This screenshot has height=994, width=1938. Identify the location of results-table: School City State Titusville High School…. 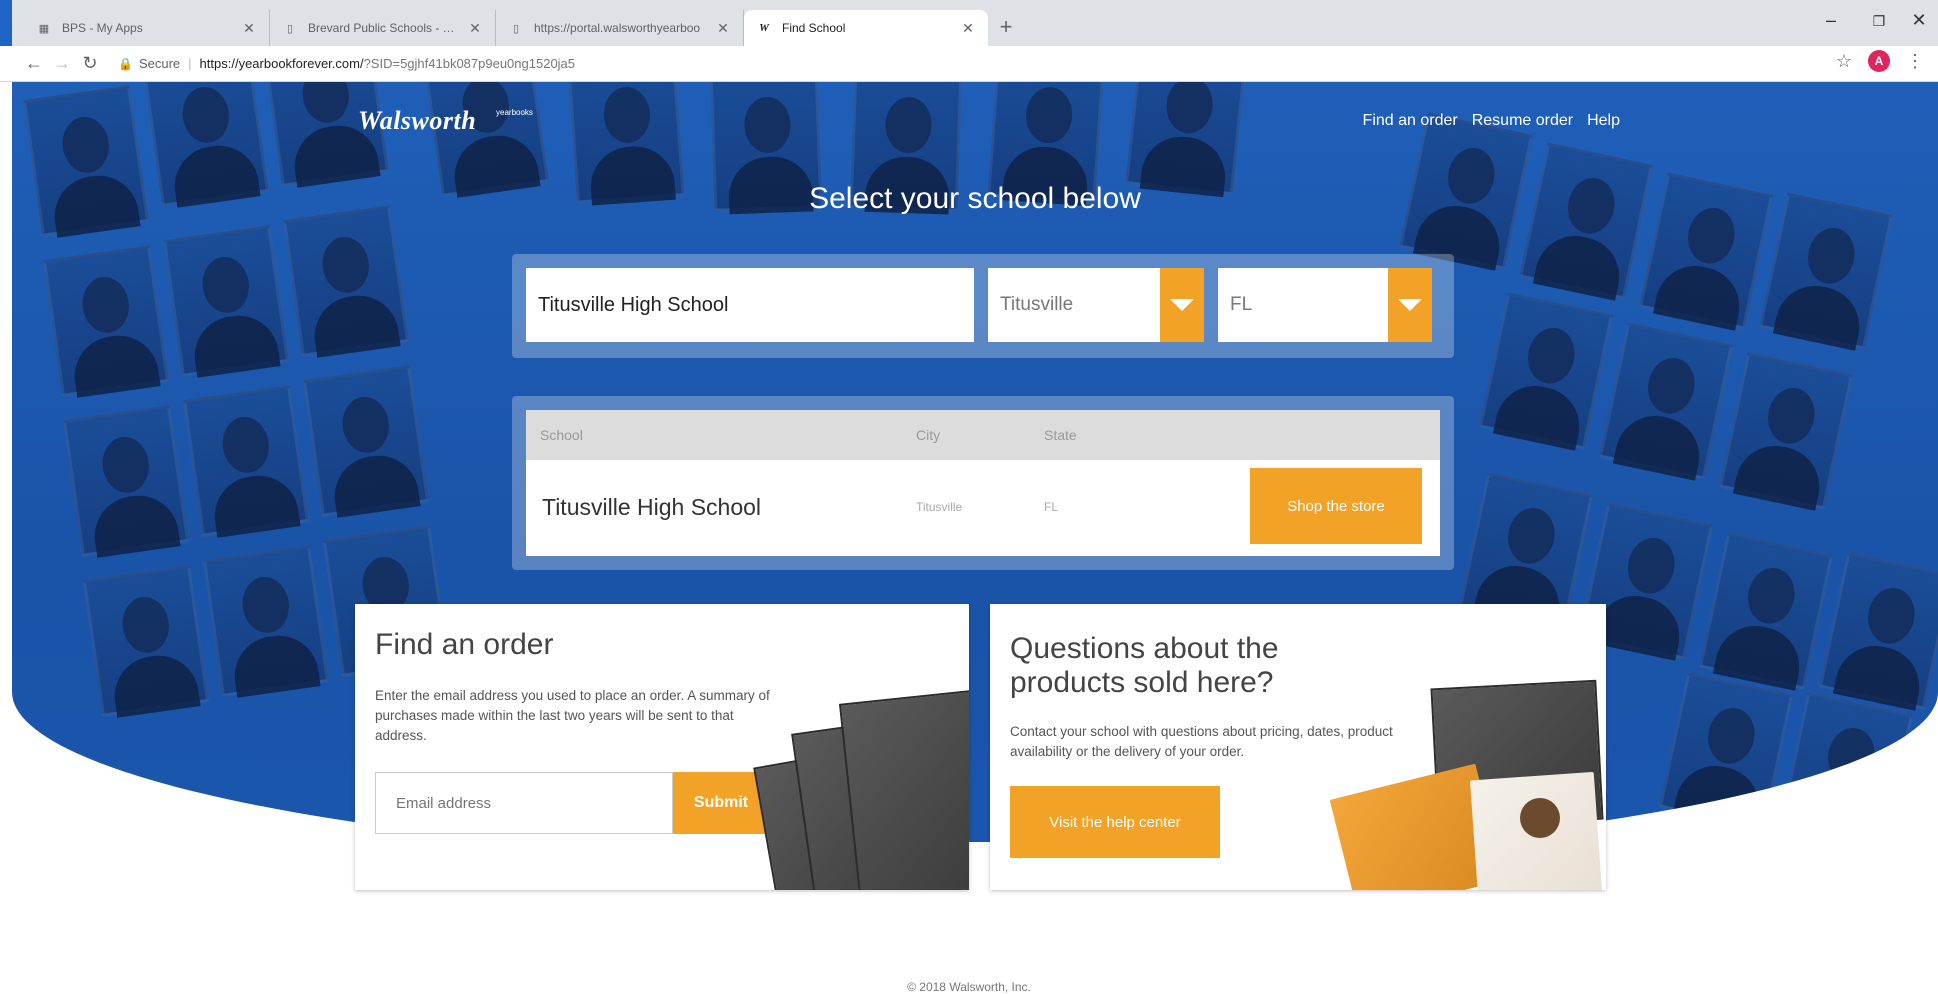
(983, 483).